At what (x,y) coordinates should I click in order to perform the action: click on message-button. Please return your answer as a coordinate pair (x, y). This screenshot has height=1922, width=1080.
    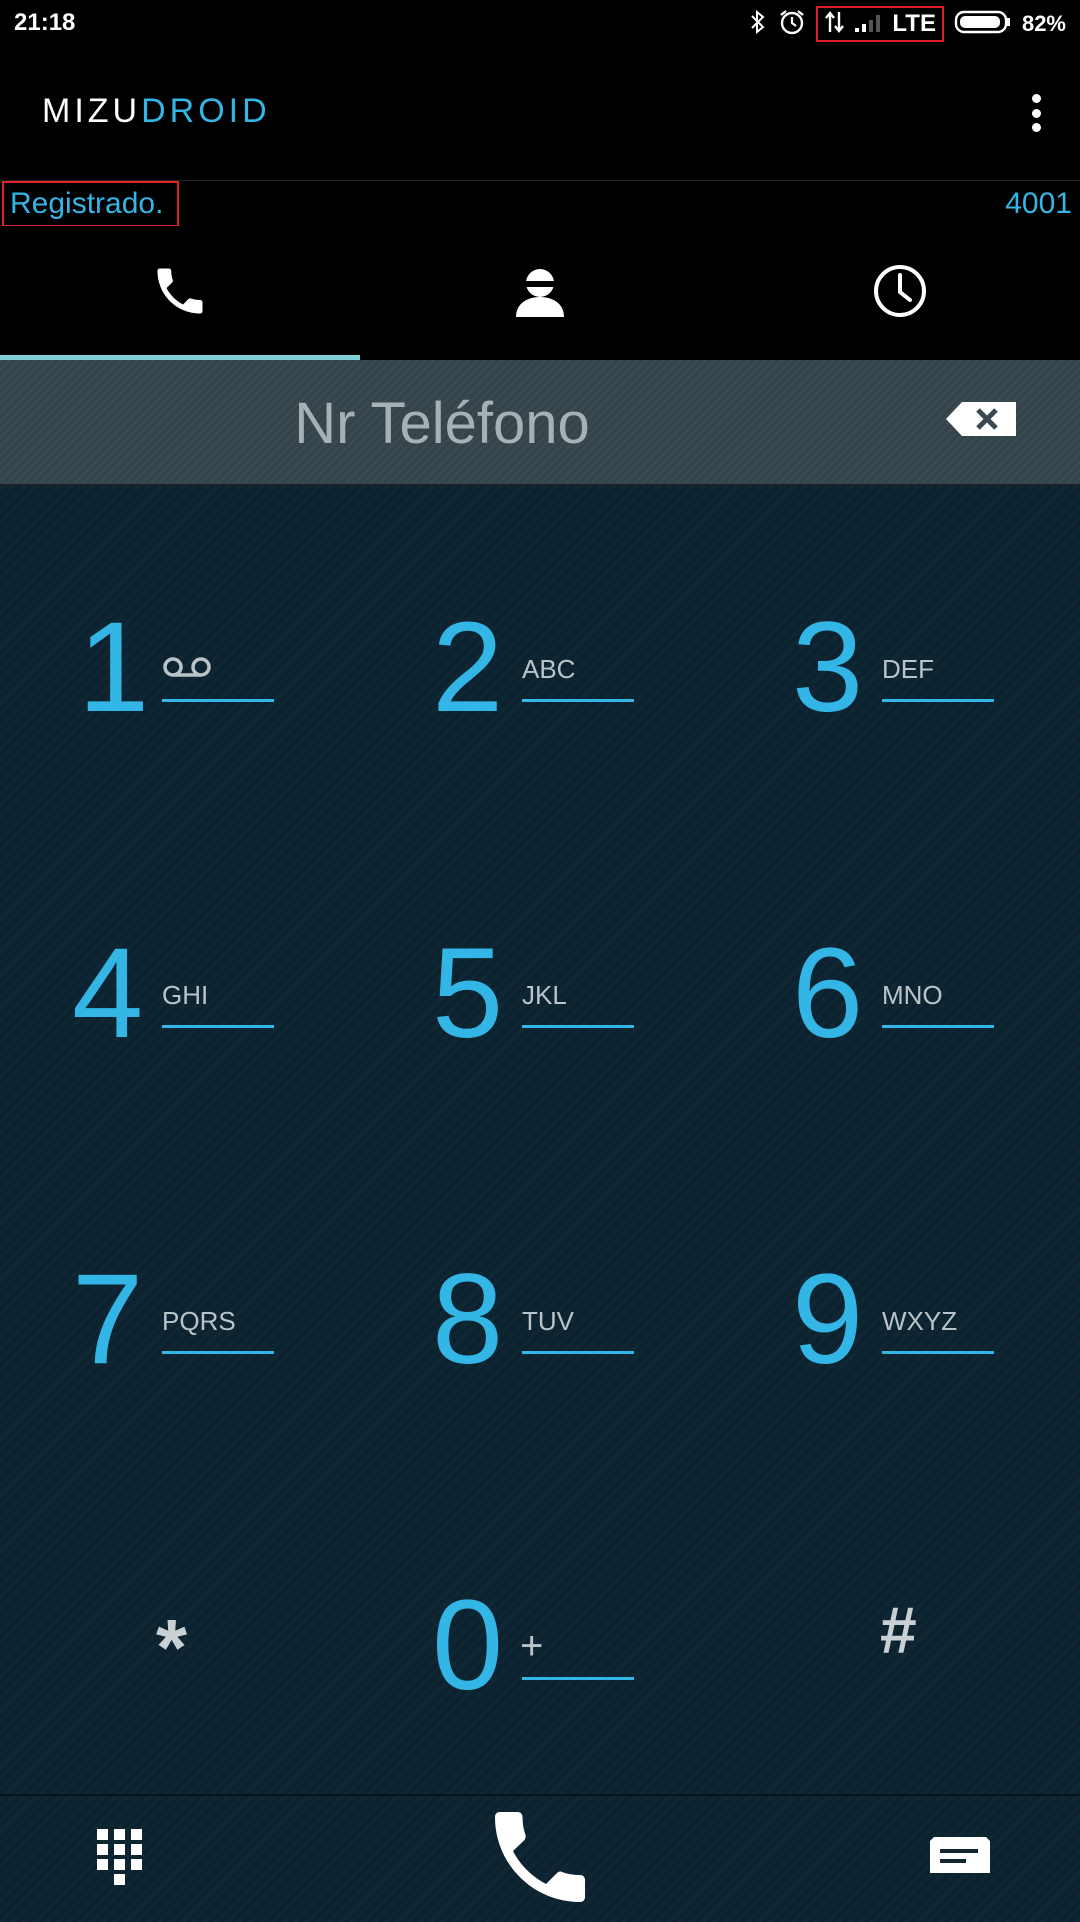
    Looking at the image, I should click on (960, 1859).